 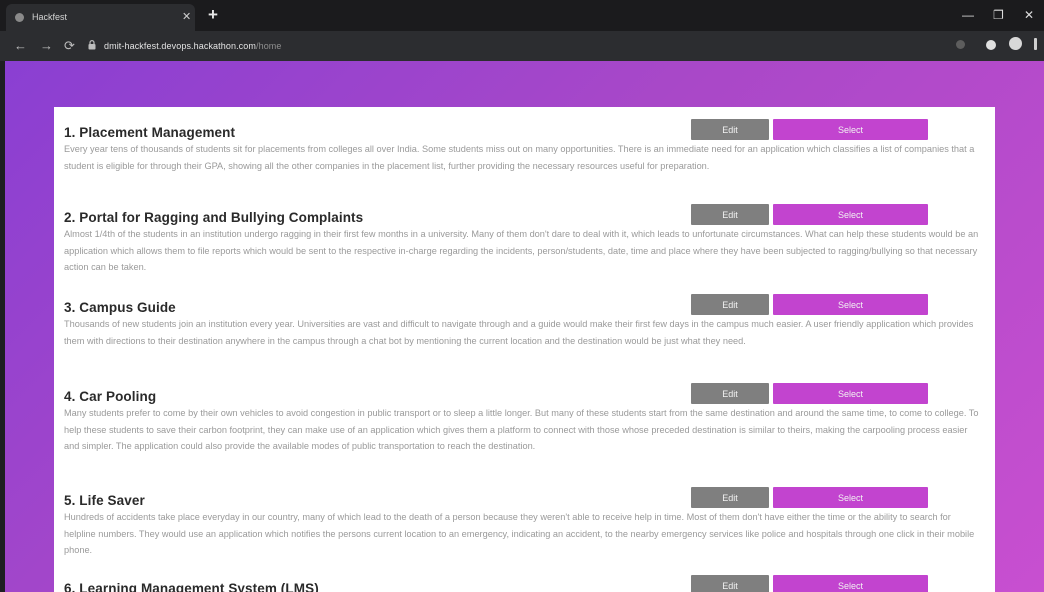 What do you see at coordinates (92, 45) in the screenshot?
I see `lock-icon` at bounding box center [92, 45].